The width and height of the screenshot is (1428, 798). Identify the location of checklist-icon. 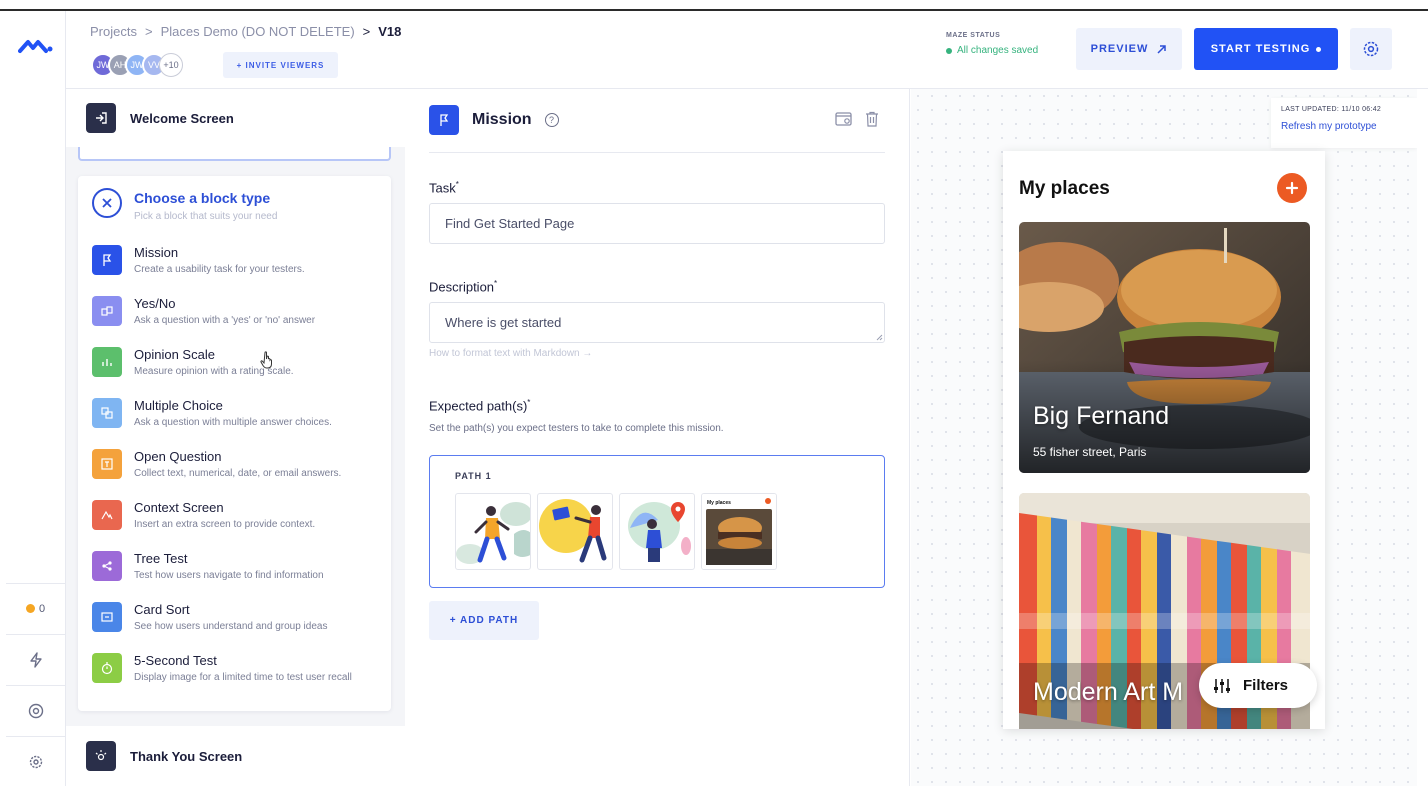
(107, 413).